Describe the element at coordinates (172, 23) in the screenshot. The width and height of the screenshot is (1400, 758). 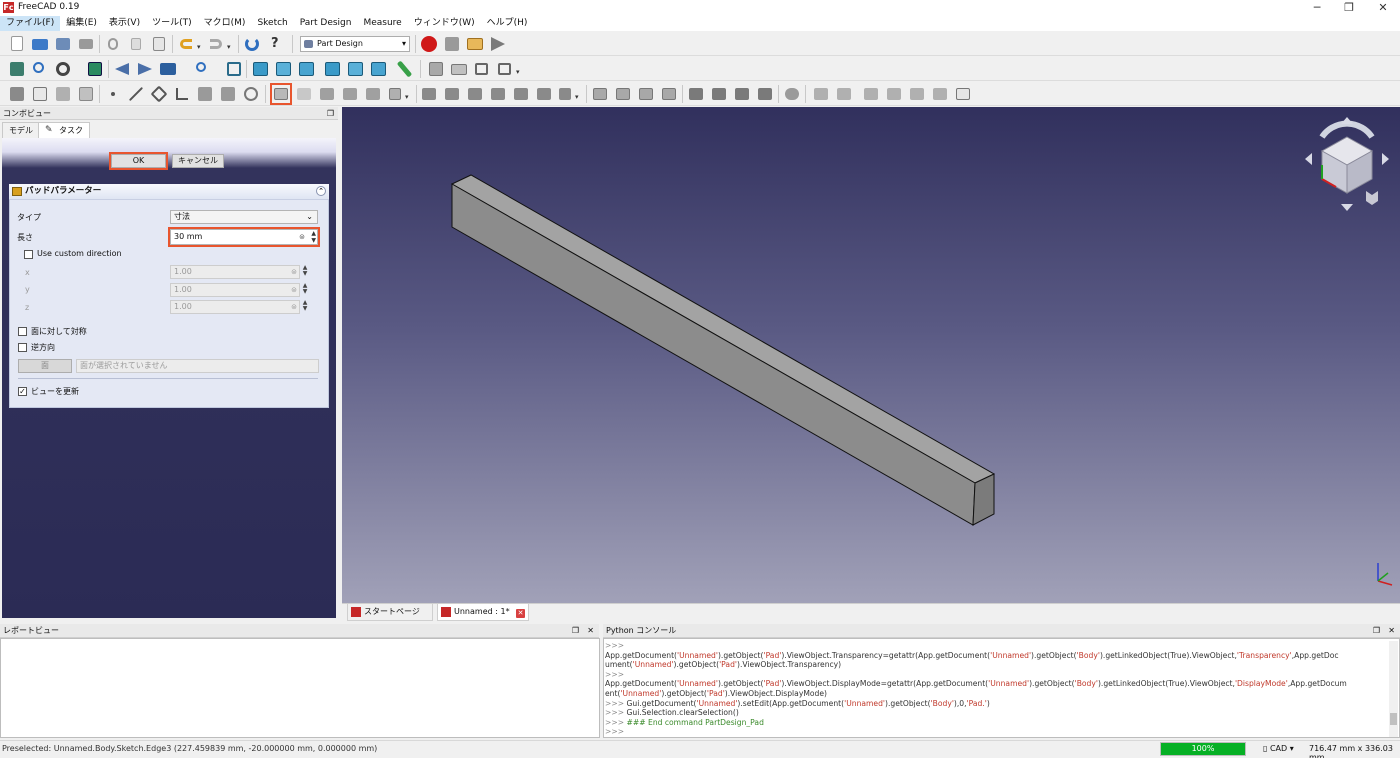
I see `menu-tools: ツール(T)` at that location.